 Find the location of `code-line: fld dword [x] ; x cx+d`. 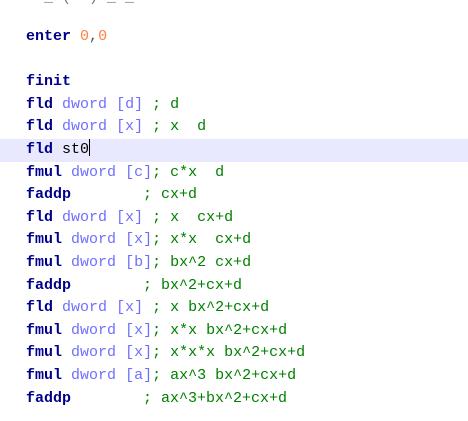

code-line: fld dword [x] ; x cx+d is located at coordinates (234, 218).